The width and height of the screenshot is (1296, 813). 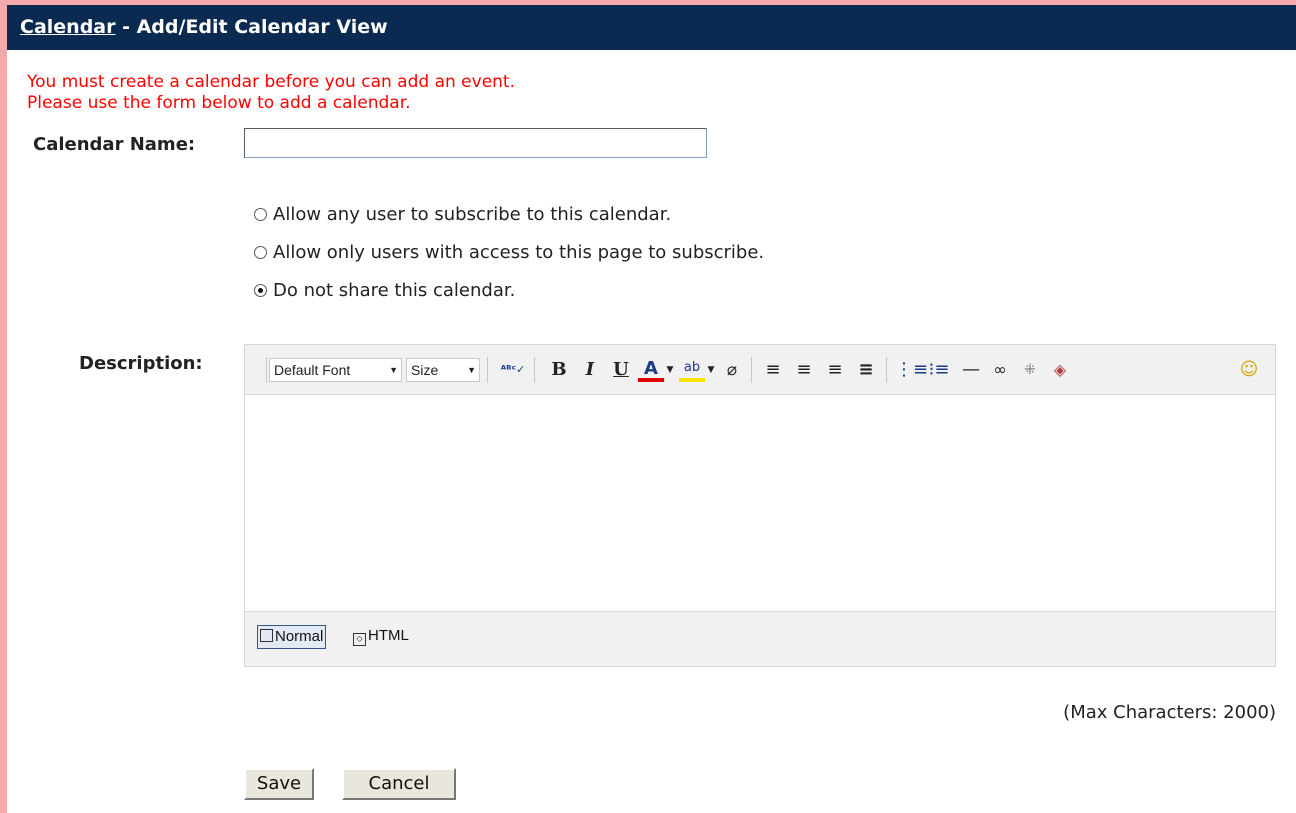 What do you see at coordinates (971, 370) in the screenshot?
I see `horizontal-rule-icon: —` at bounding box center [971, 370].